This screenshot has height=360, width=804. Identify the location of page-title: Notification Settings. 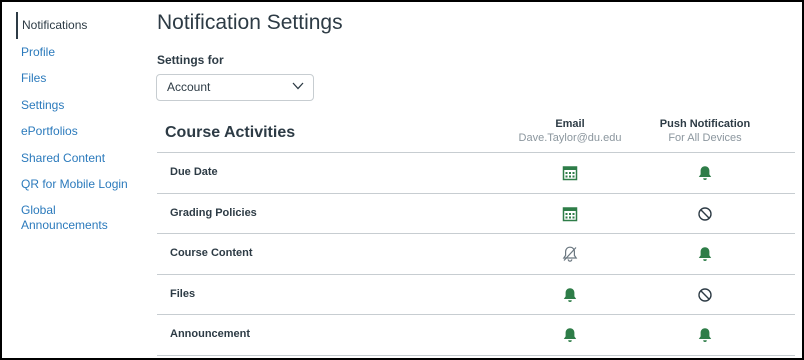
(250, 22).